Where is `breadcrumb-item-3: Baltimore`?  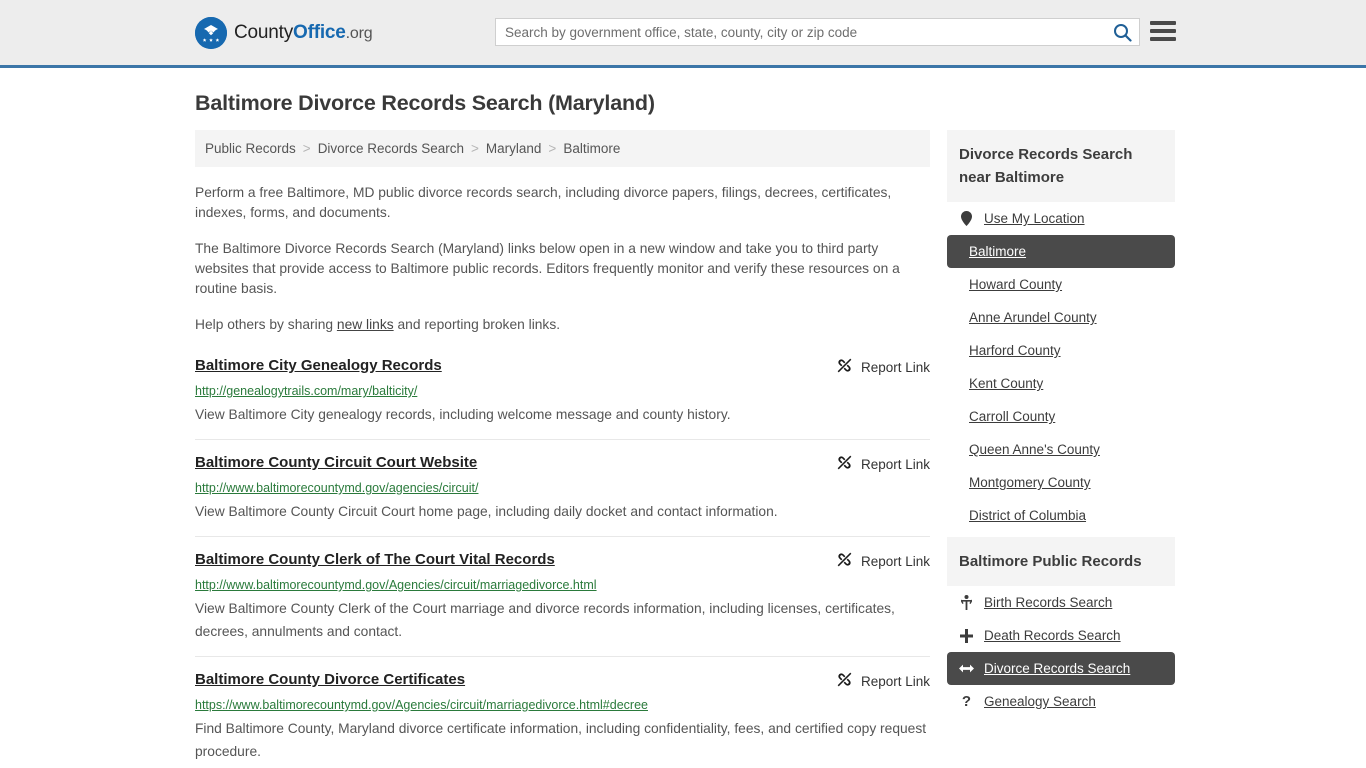 breadcrumb-item-3: Baltimore is located at coordinates (591, 148).